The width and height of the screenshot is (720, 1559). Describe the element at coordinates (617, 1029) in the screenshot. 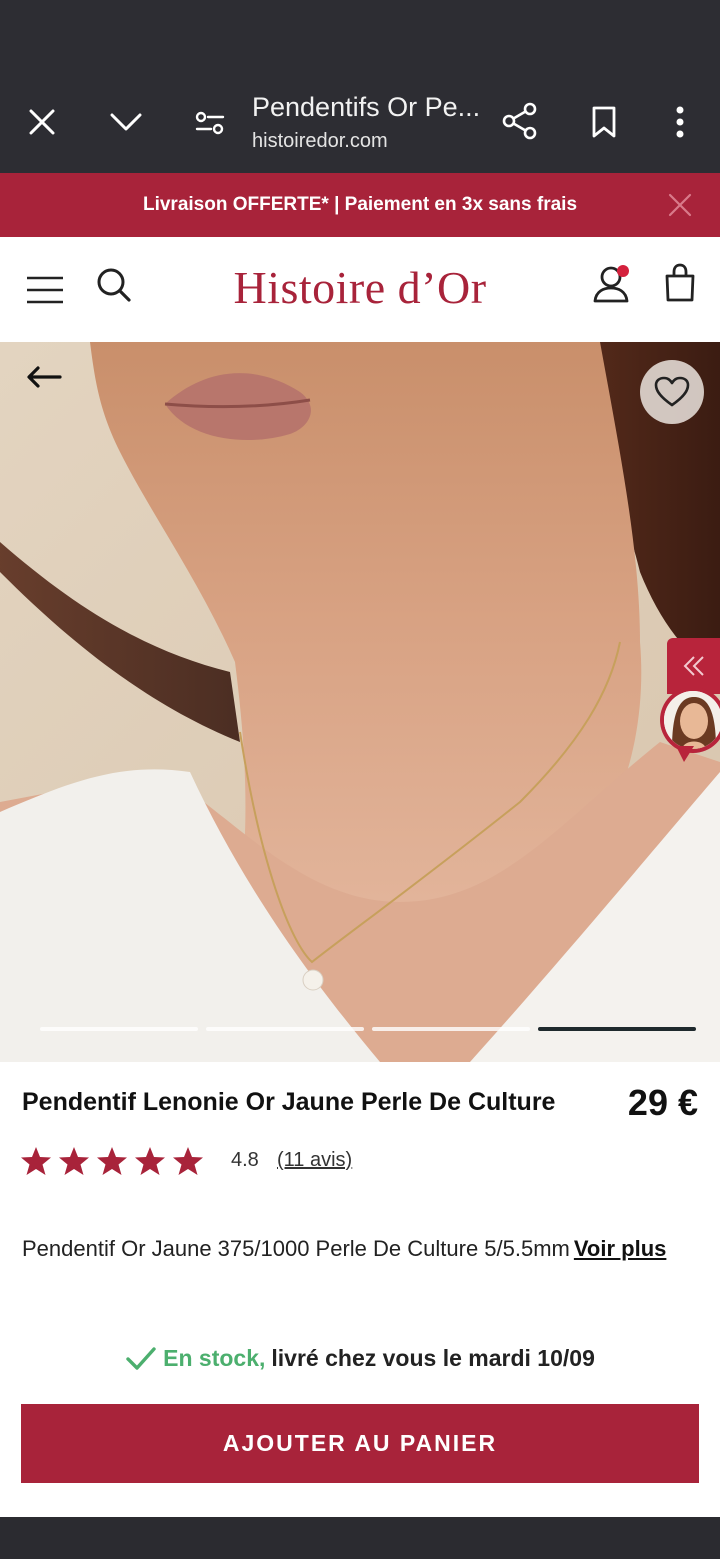

I see `carousel-indicator-active` at that location.